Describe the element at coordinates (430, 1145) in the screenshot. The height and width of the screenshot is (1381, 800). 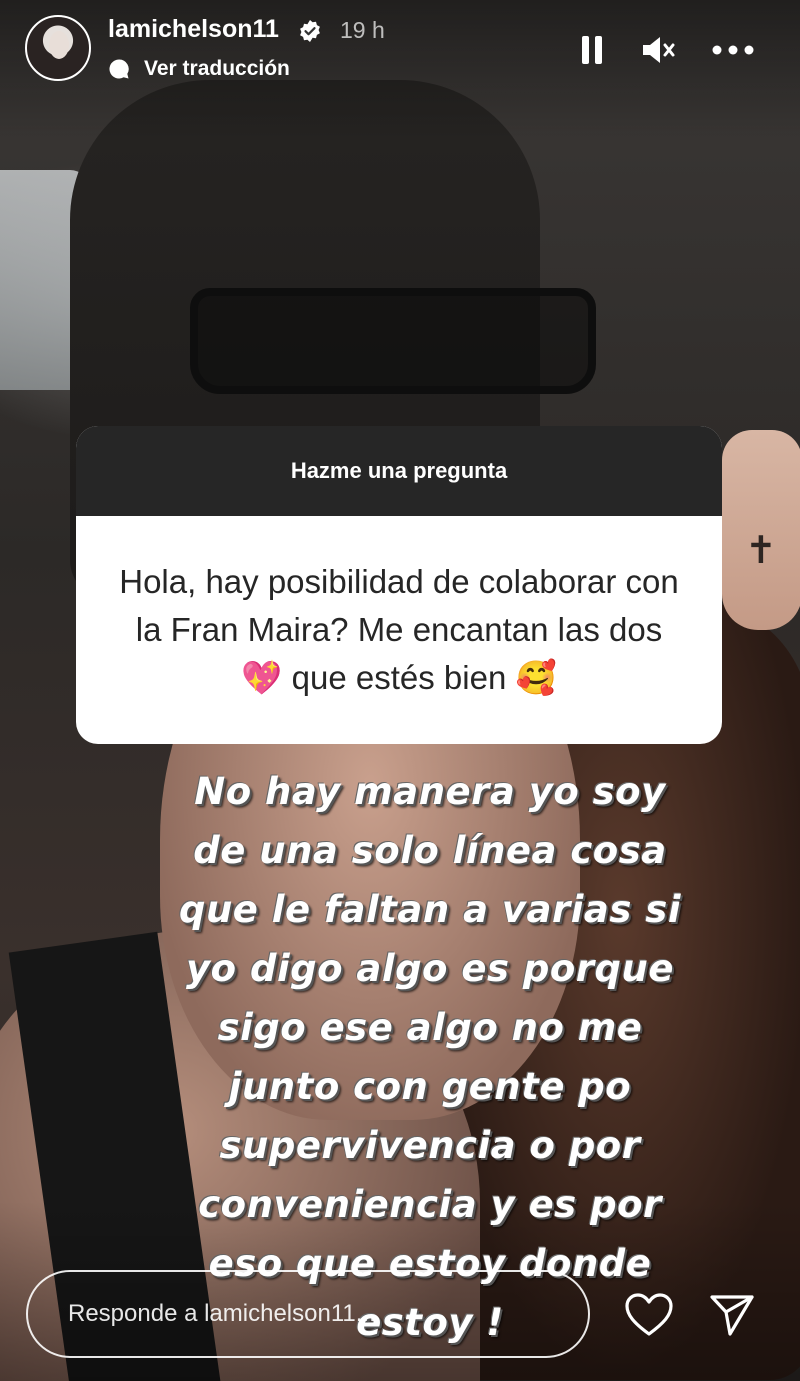
I see `caption-line: supervivencia o por` at that location.